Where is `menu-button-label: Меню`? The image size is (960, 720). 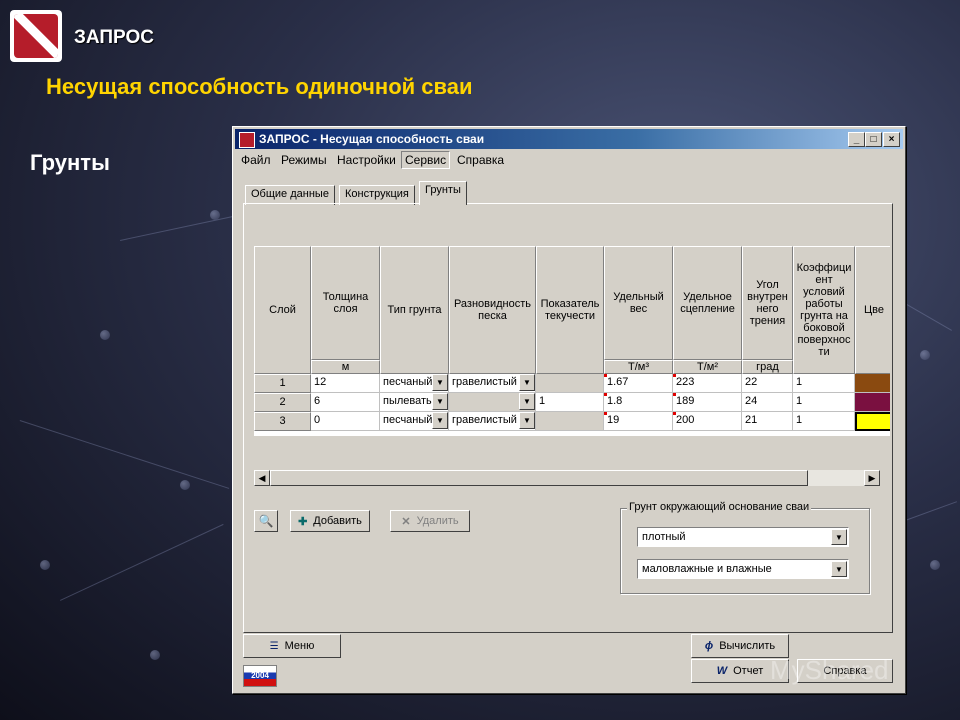
menu-button-label: Меню is located at coordinates (299, 646).